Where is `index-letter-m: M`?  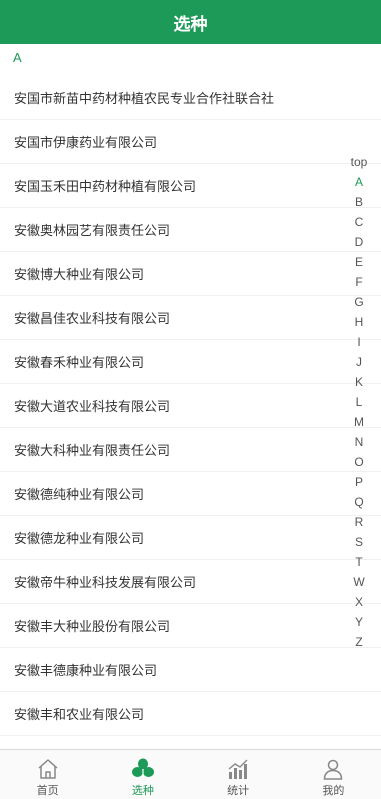 index-letter-m: M is located at coordinates (359, 422).